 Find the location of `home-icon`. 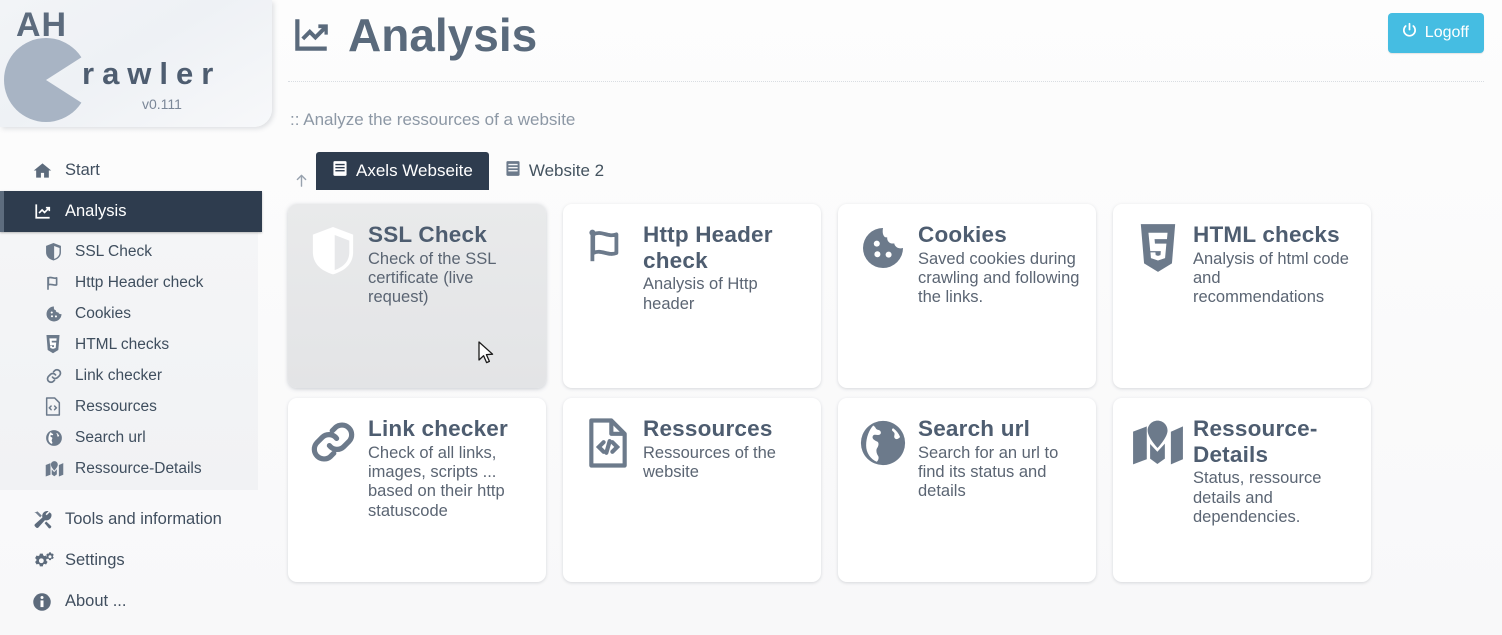

home-icon is located at coordinates (45, 170).